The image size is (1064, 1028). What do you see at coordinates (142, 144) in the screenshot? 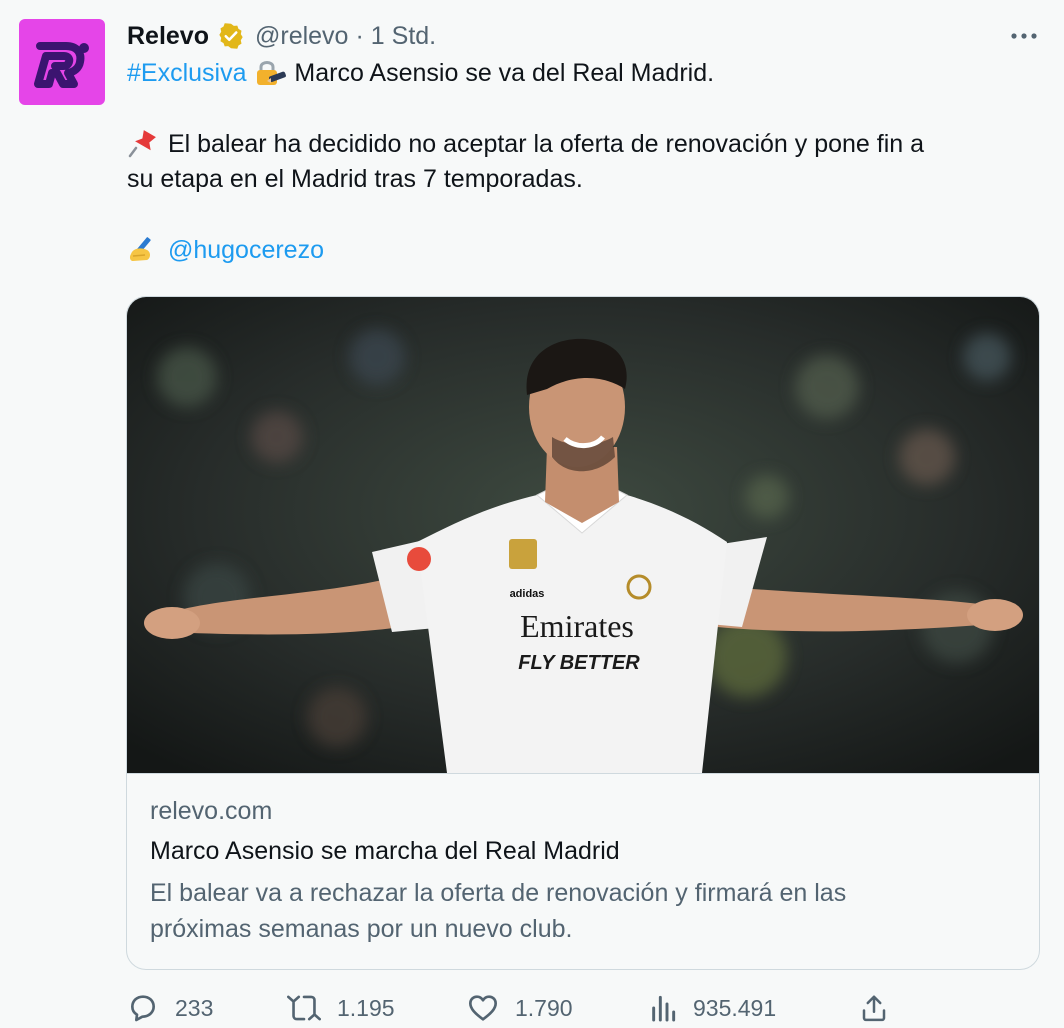
I see `pushpin-emoji-icon` at bounding box center [142, 144].